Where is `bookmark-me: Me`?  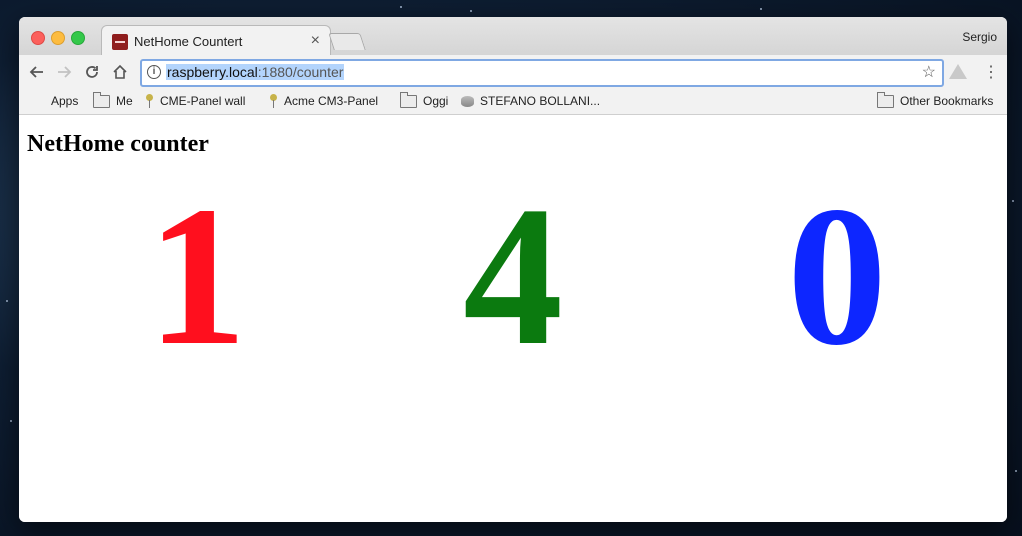
bookmark-me: Me is located at coordinates (113, 99).